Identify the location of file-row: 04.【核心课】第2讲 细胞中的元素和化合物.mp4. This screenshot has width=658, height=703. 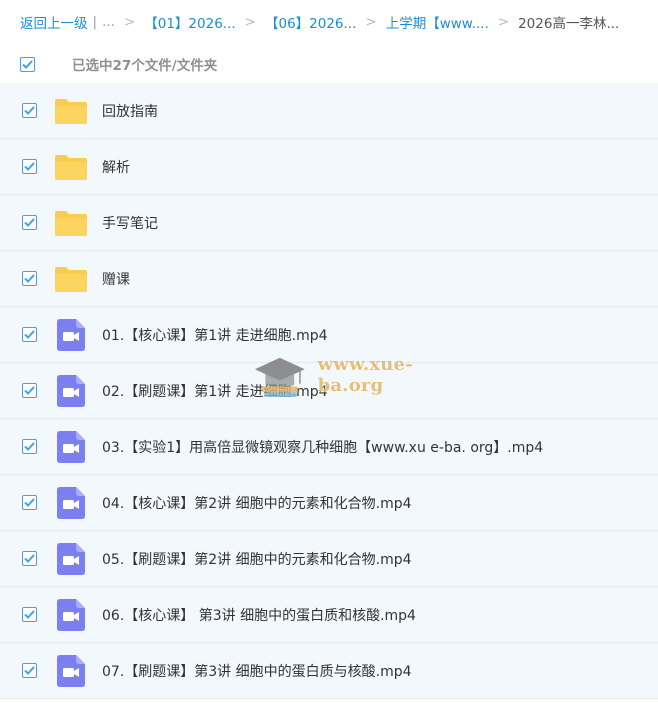
(329, 503).